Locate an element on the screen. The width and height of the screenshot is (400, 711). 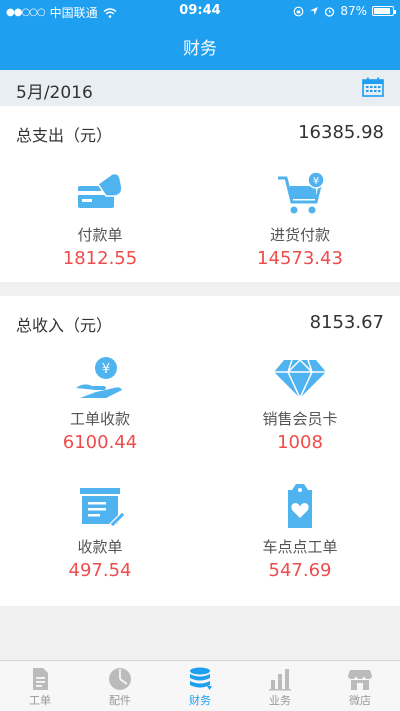
tab-label: 配件 is located at coordinates (120, 700).